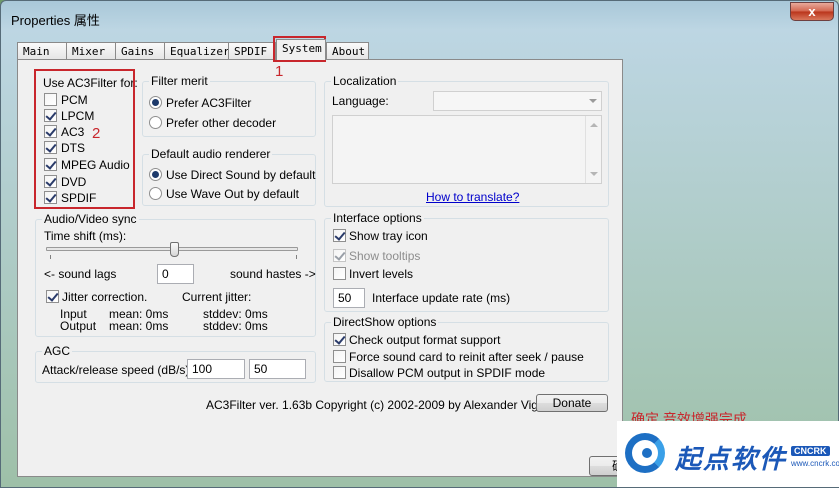 The image size is (839, 488). I want to click on wave-out-label: Use Wave Out by default, so click(232, 194).